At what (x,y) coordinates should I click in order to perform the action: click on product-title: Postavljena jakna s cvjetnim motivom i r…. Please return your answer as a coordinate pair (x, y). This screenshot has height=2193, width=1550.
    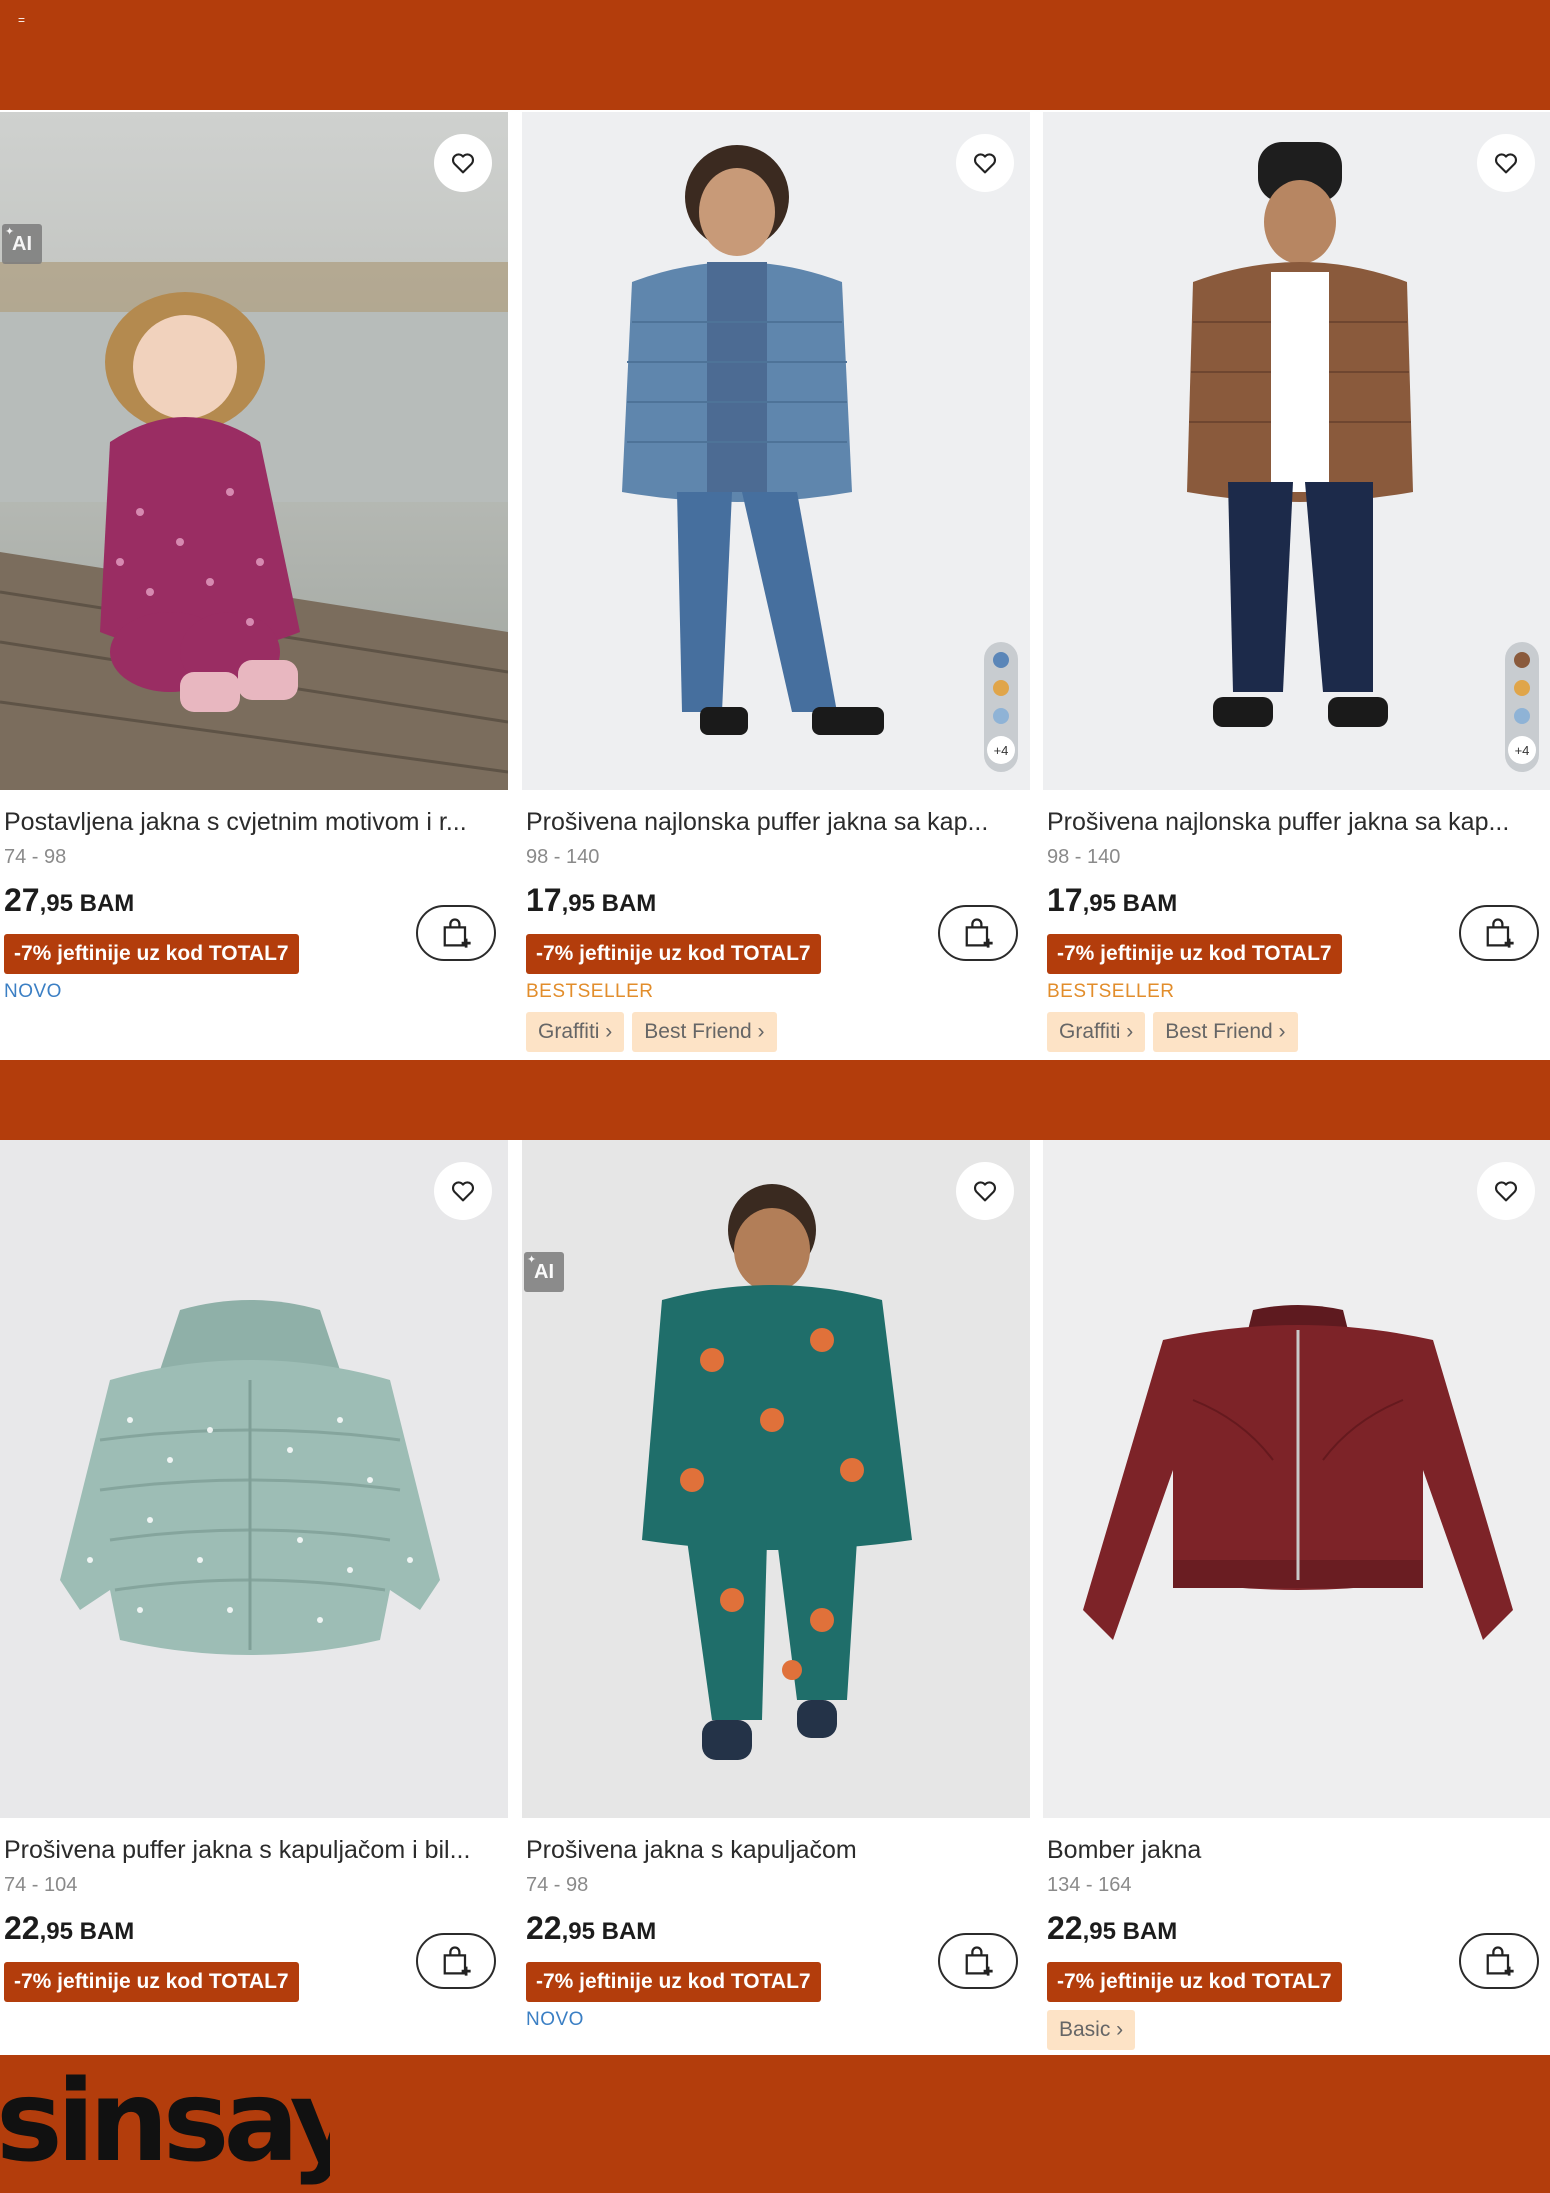
    Looking at the image, I should click on (251, 822).